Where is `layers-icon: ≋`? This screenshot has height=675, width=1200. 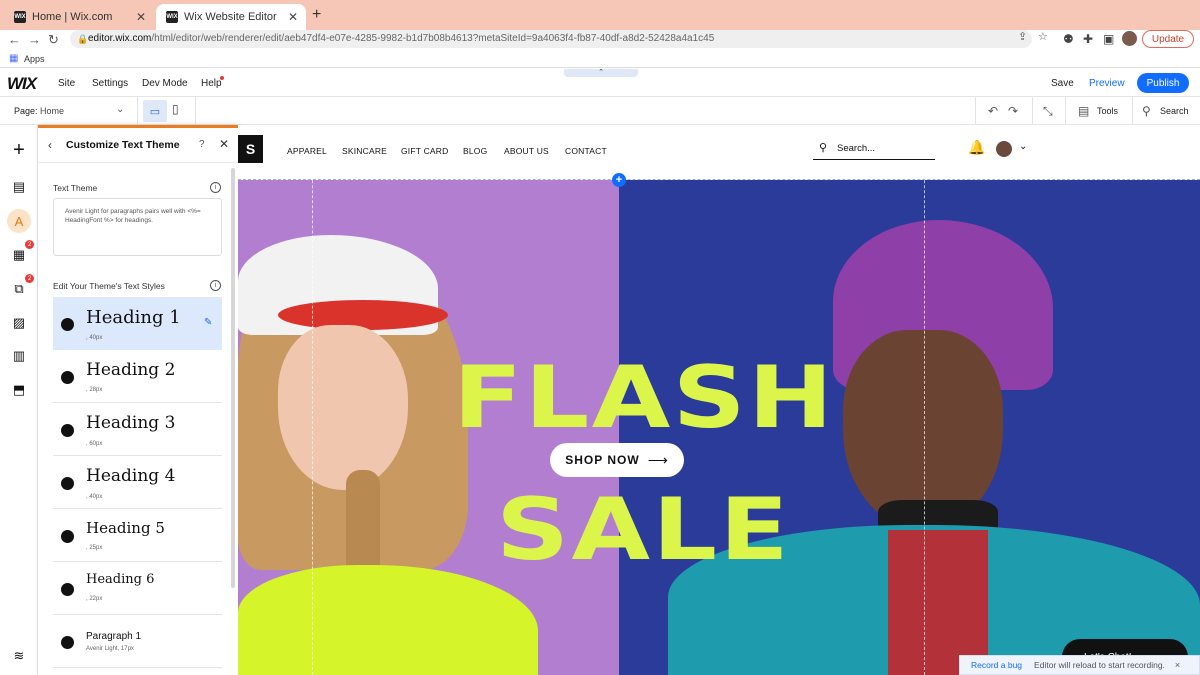
layers-icon: ≋ is located at coordinates (19, 656).